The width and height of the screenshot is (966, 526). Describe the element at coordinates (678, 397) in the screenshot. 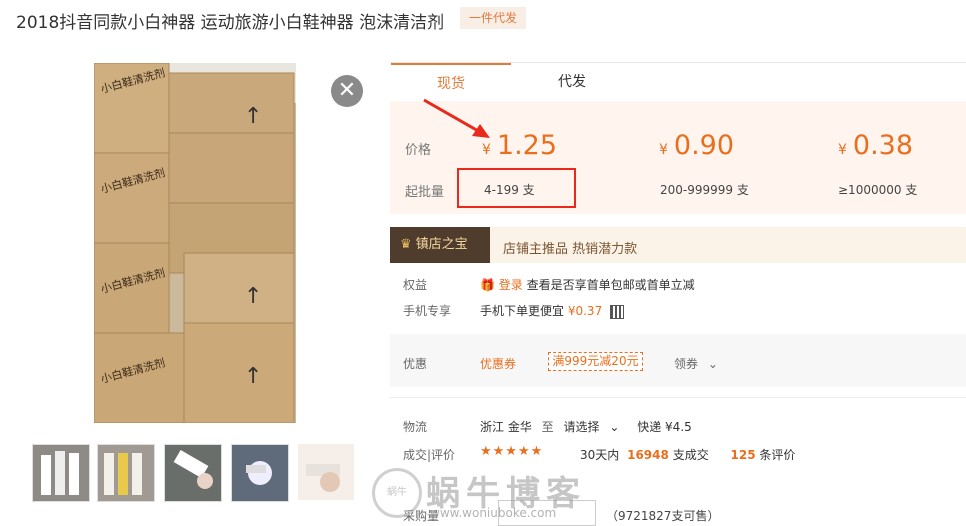

I see `section-divider` at that location.